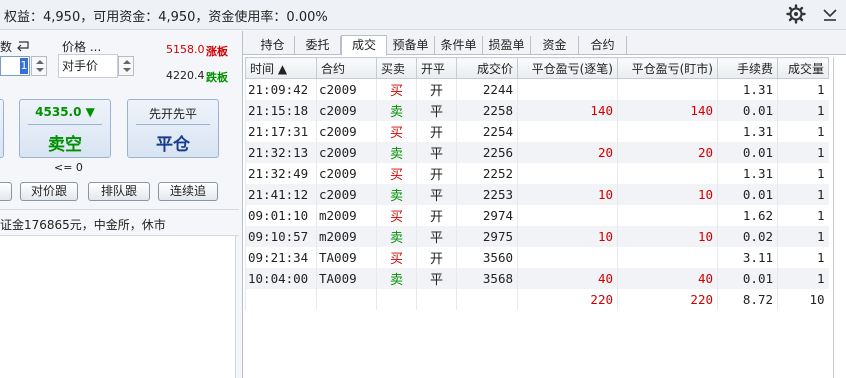 This screenshot has height=378, width=846. I want to click on col-pnl-trade: 平仓盈亏(逐笔), so click(567, 68).